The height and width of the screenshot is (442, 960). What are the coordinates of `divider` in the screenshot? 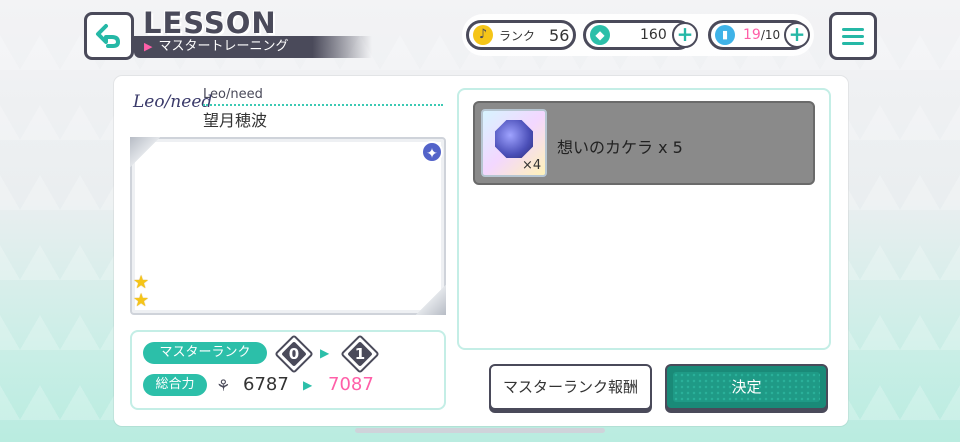 It's located at (323, 105).